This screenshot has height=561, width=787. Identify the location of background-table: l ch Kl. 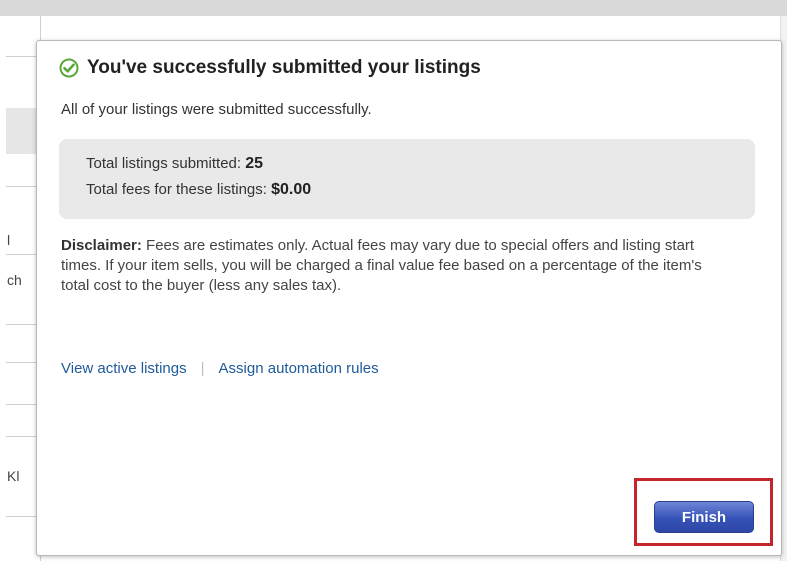
(20, 288).